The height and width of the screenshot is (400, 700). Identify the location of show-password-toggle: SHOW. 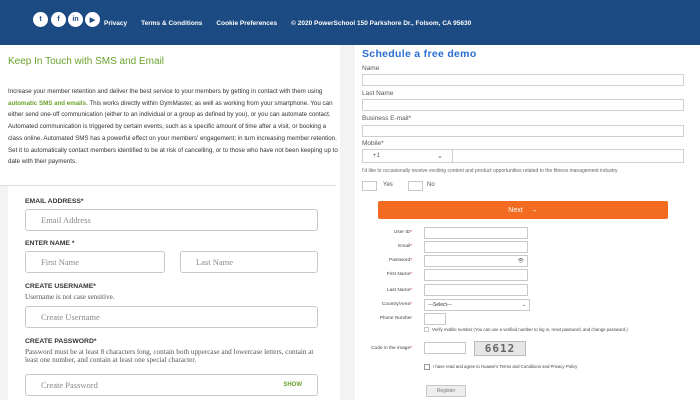
(292, 385).